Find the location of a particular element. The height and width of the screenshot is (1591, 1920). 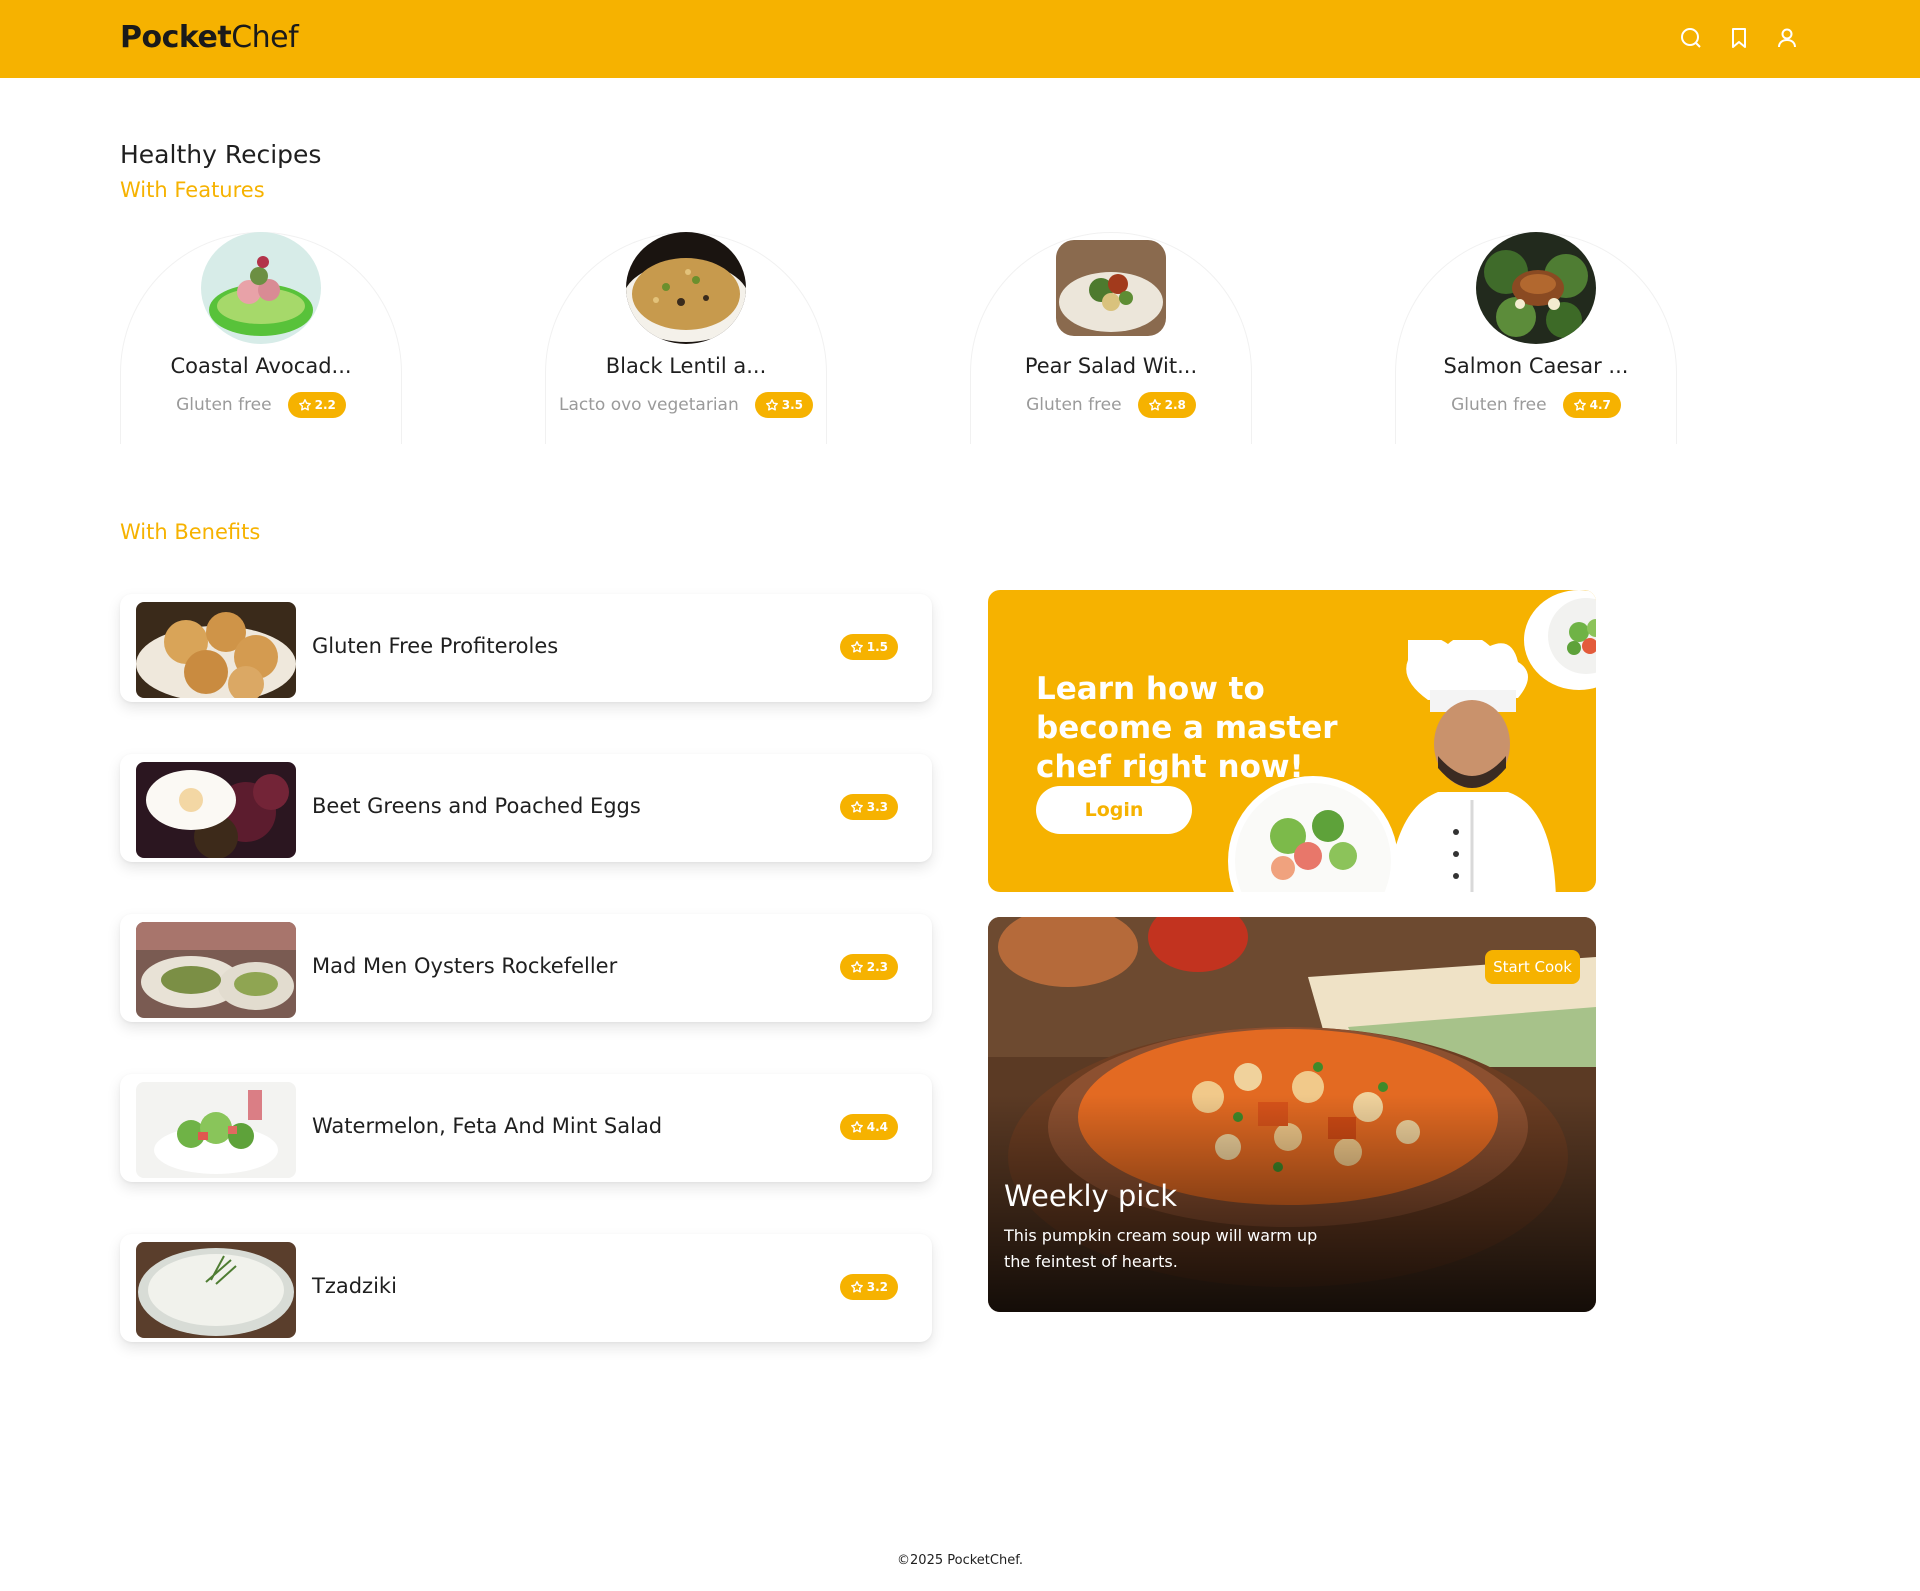

rating-badge: 2.8 is located at coordinates (1166, 405).